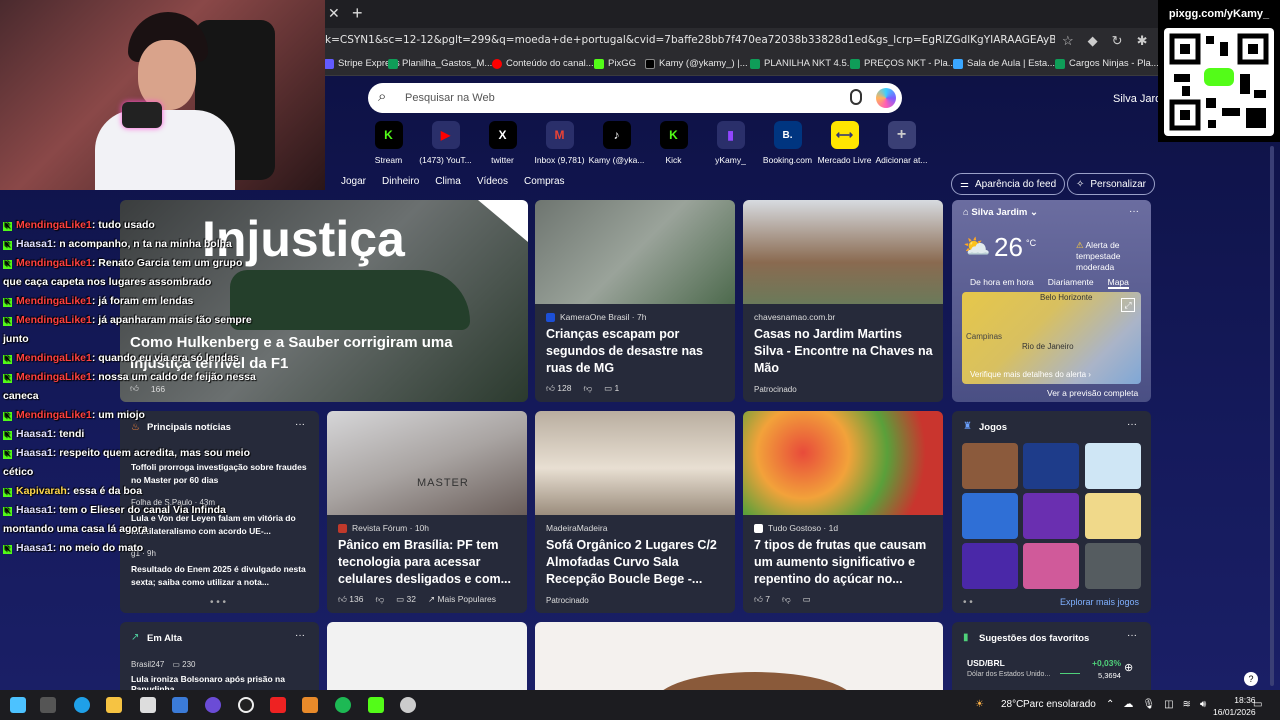  I want to click on weather-alert: ⚠ Alerta de tempestade moderada, so click(1112, 256).